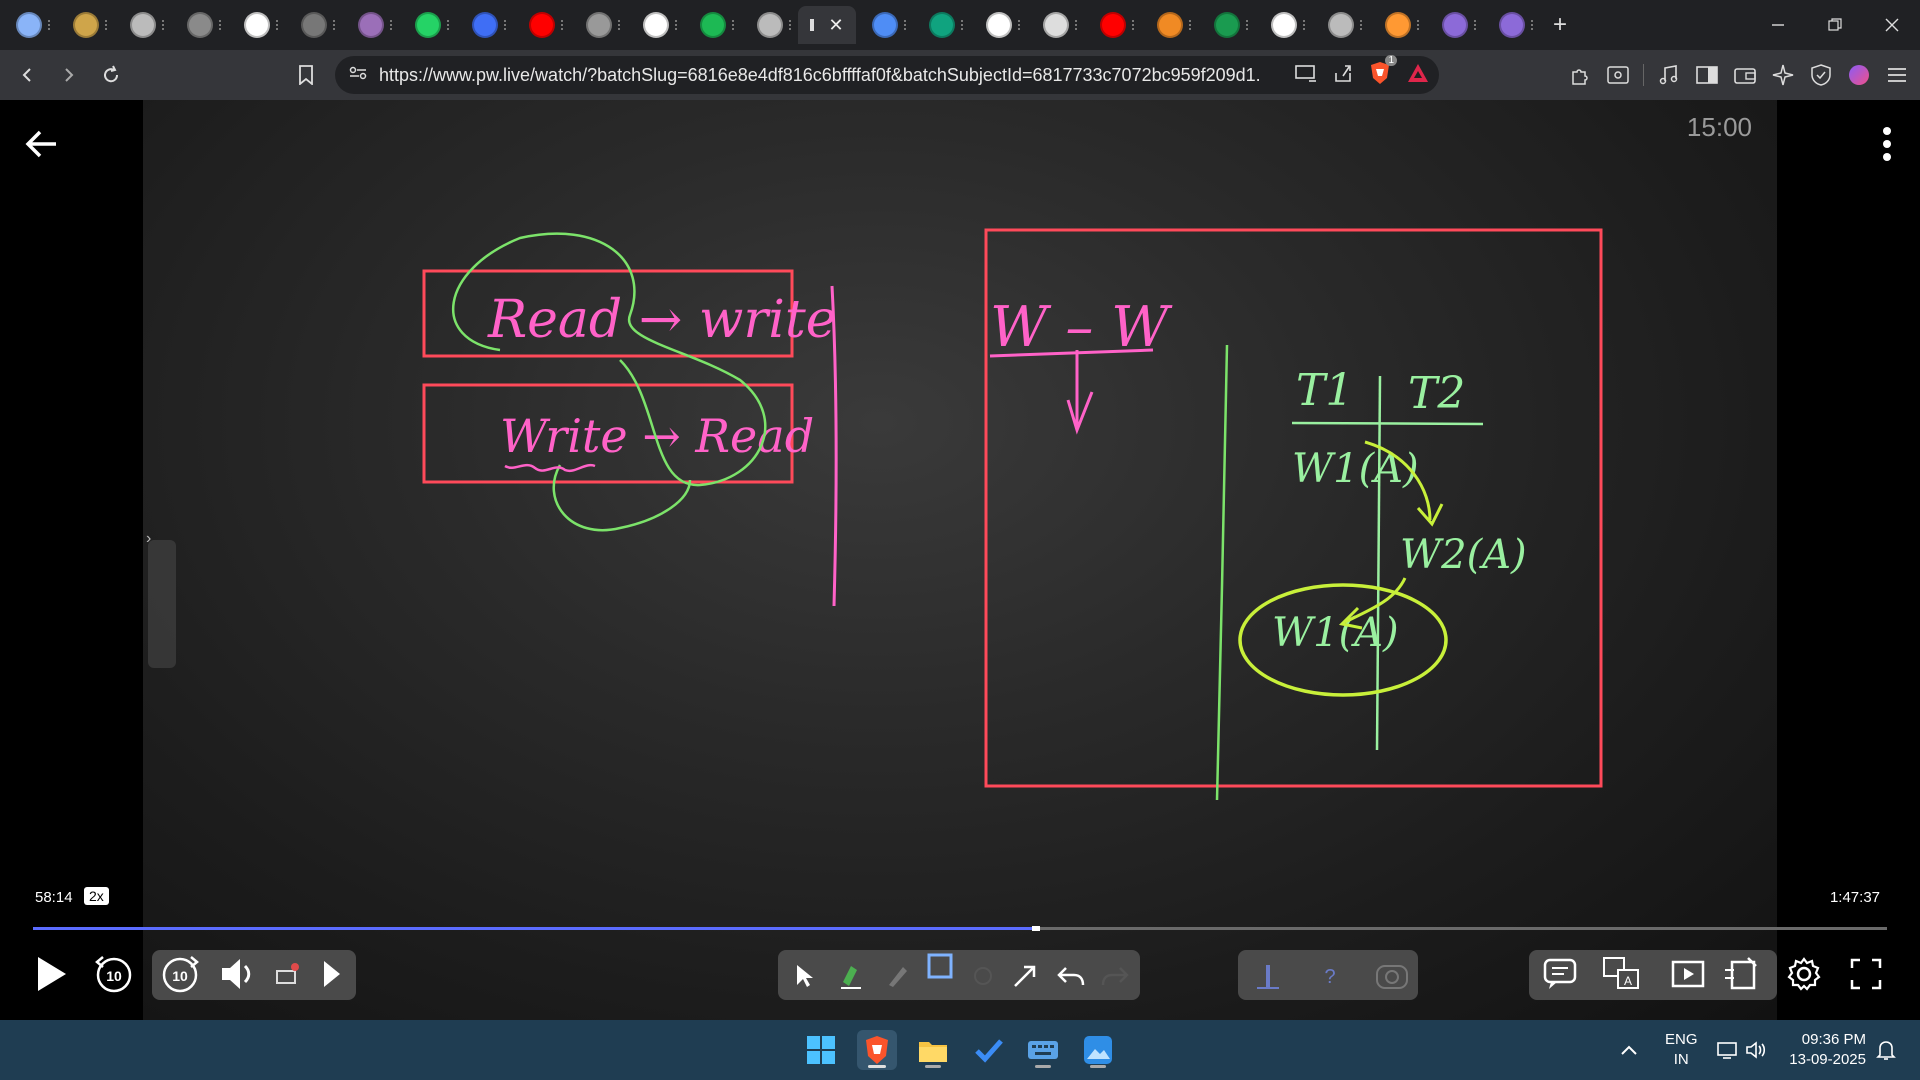 This screenshot has height=1080, width=1920. Describe the element at coordinates (1362, 72) in the screenshot. I see `omnibox-actions: 1` at that location.